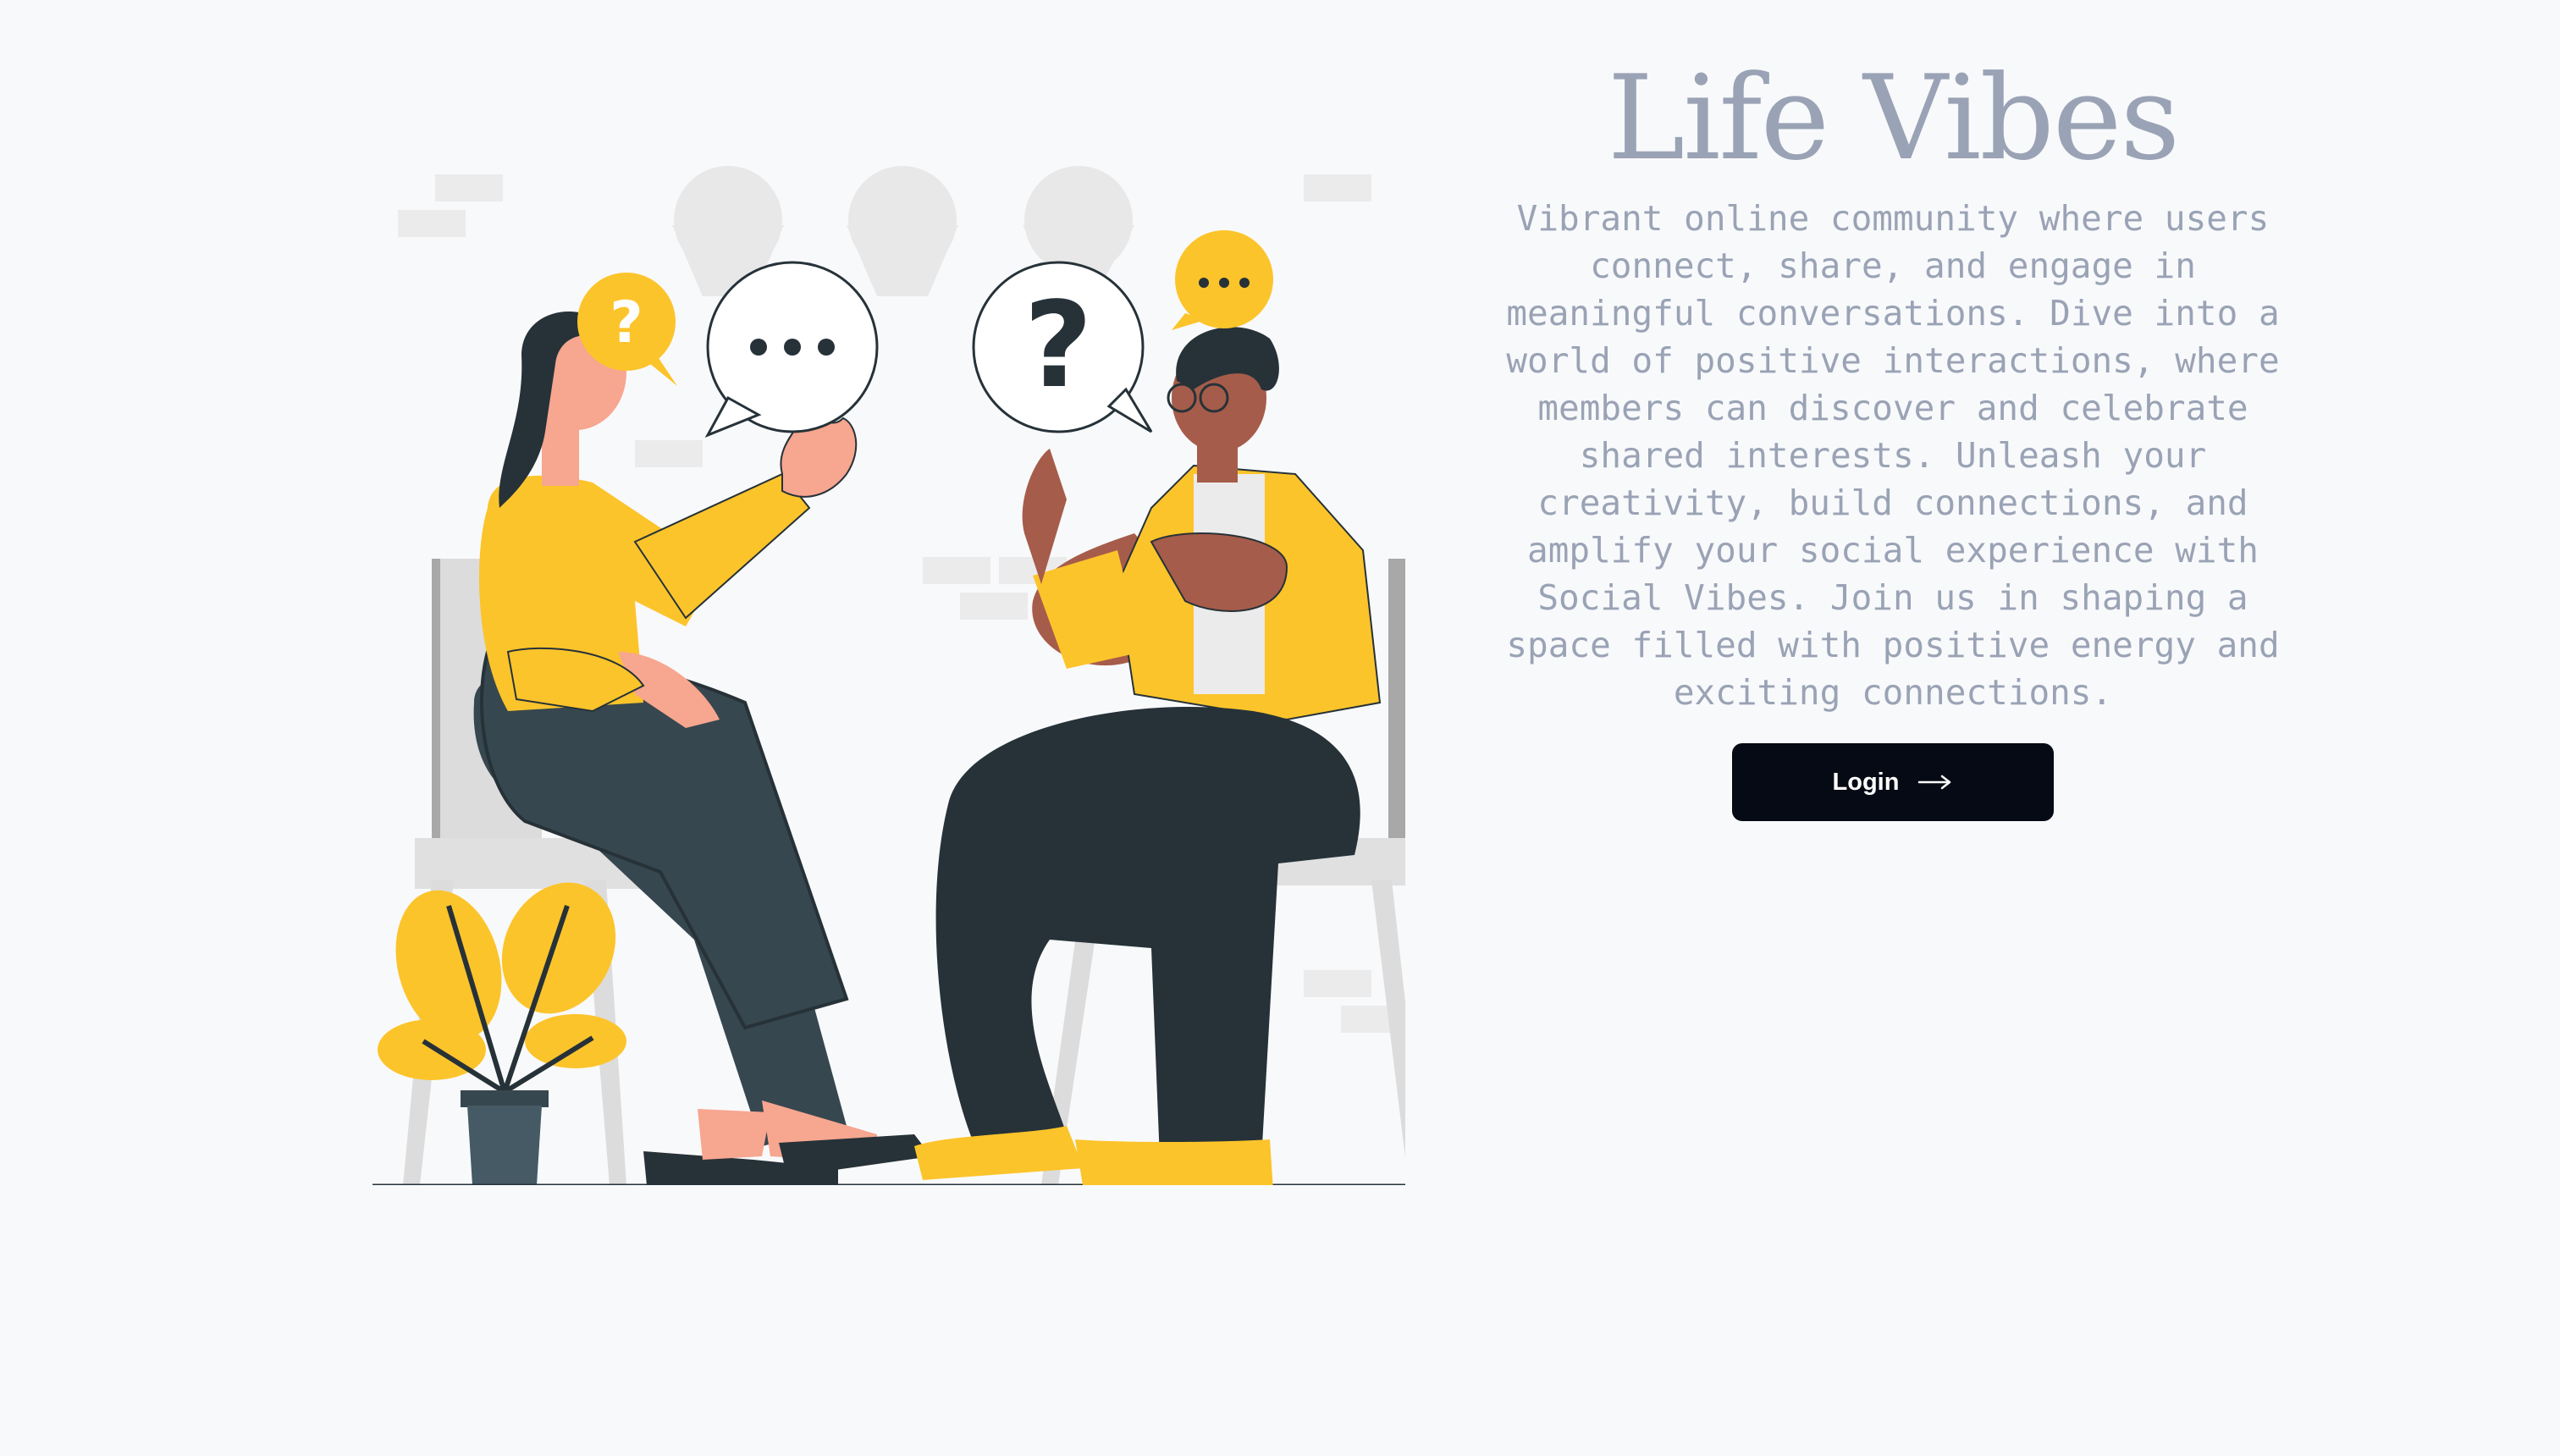 The height and width of the screenshot is (1456, 2560). I want to click on ellipsis-bubble-white, so click(791, 349).